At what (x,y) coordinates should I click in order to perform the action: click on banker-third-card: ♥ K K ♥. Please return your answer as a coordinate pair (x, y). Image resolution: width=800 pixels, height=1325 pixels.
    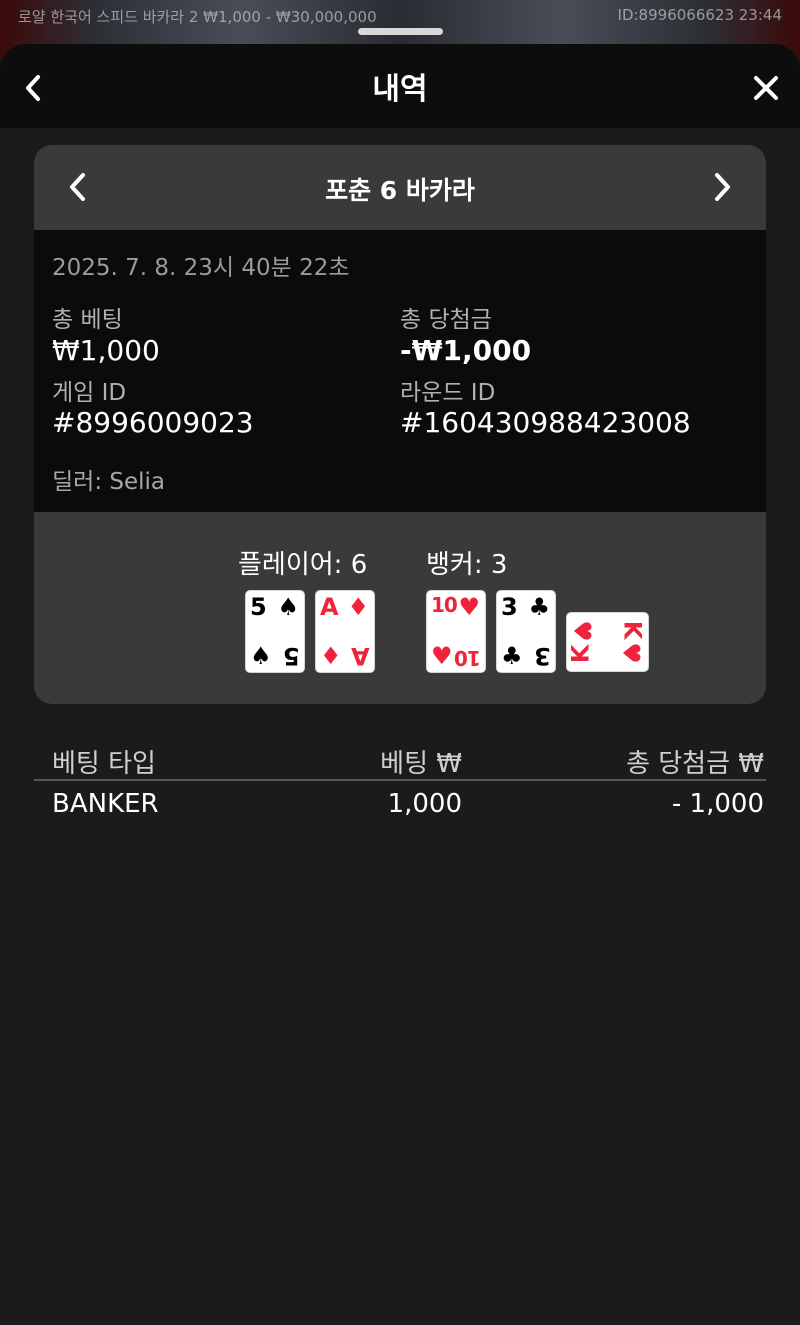
    Looking at the image, I should click on (607, 642).